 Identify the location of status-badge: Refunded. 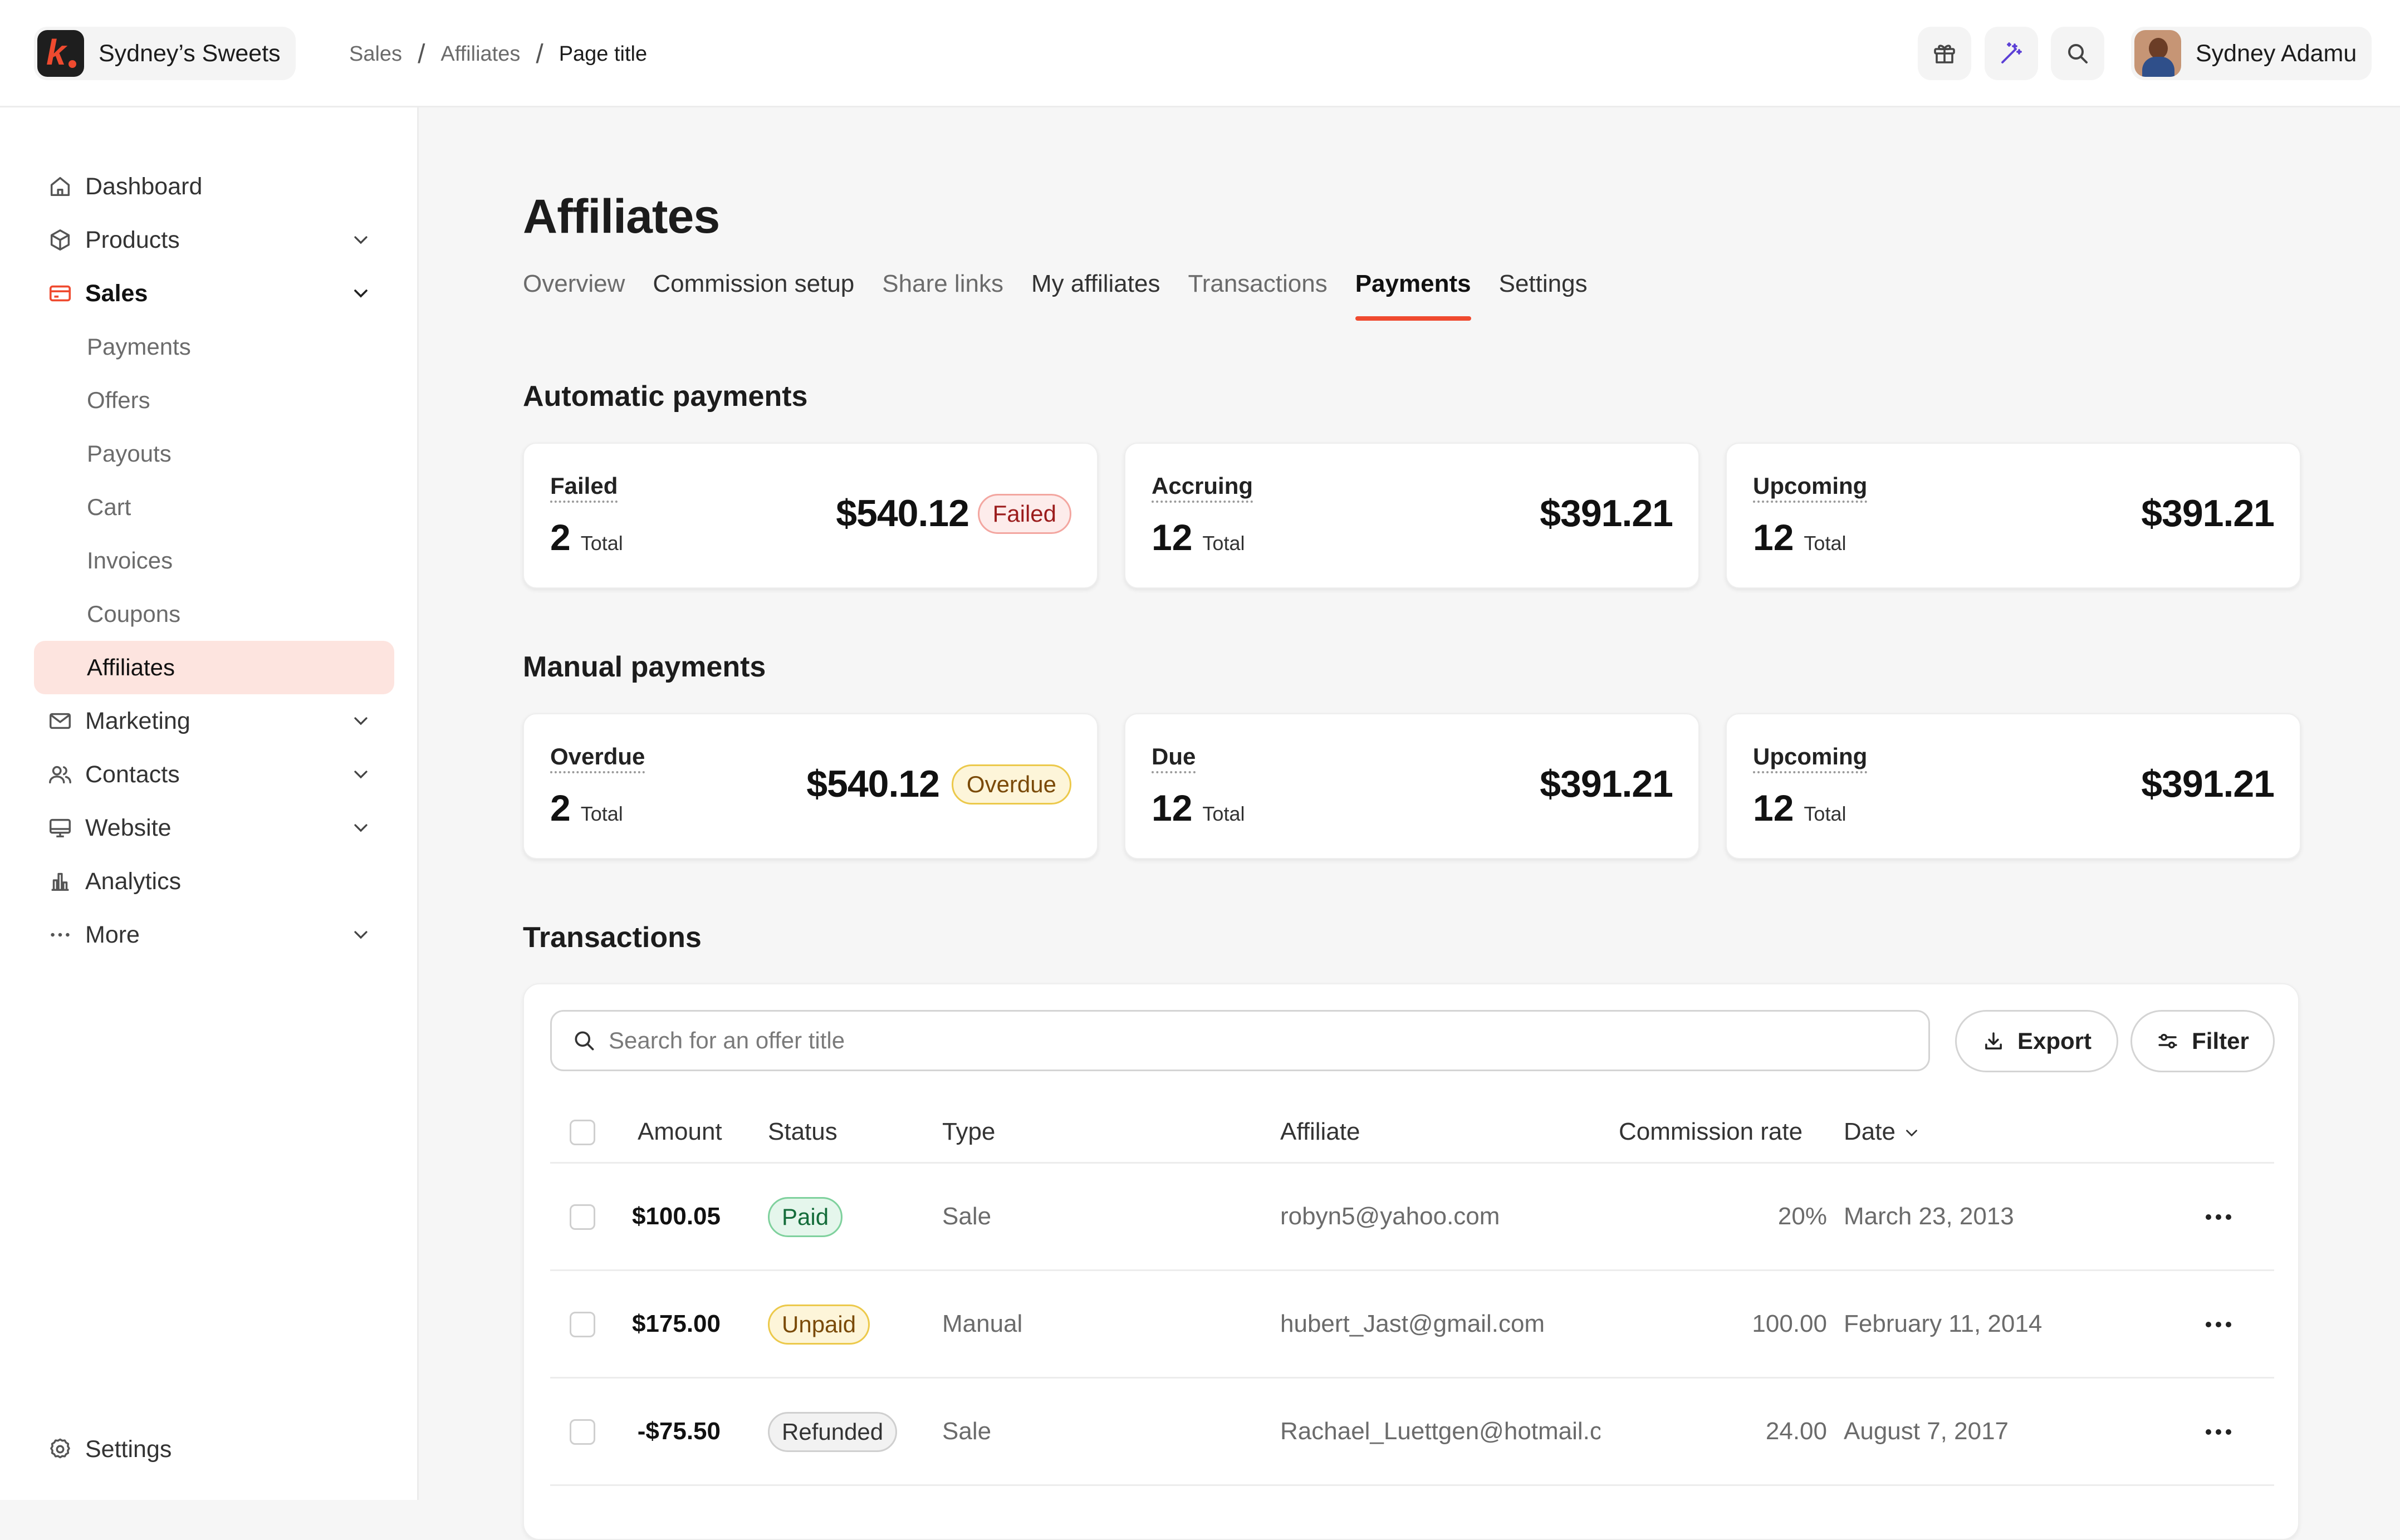
(833, 1432).